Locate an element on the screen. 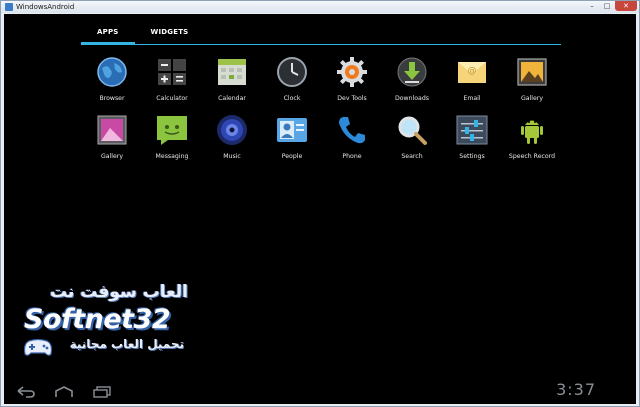  drawer-tabs: APPS WIDGETS is located at coordinates (142, 35).